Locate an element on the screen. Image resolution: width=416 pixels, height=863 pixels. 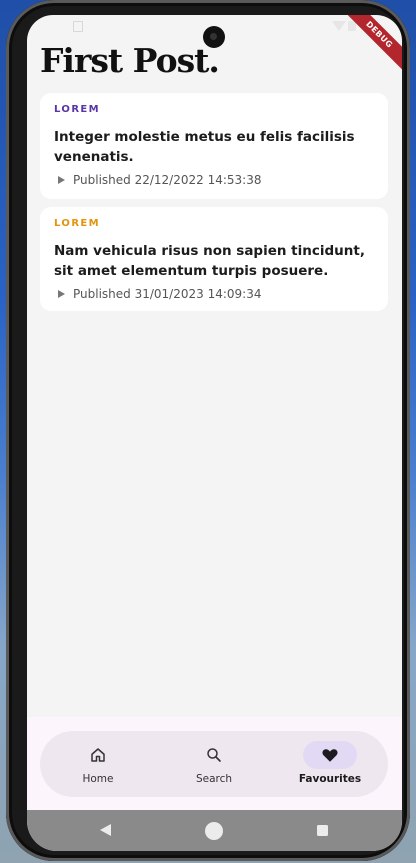
home-icon is located at coordinates (98, 755).